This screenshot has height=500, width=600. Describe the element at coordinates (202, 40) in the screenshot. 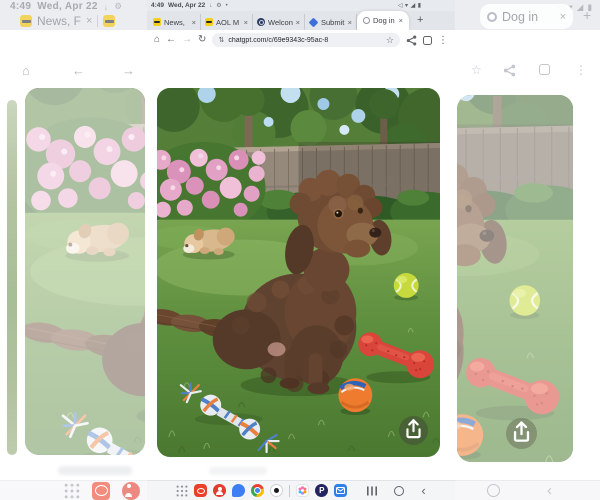

I see `reload-button: ↻` at that location.